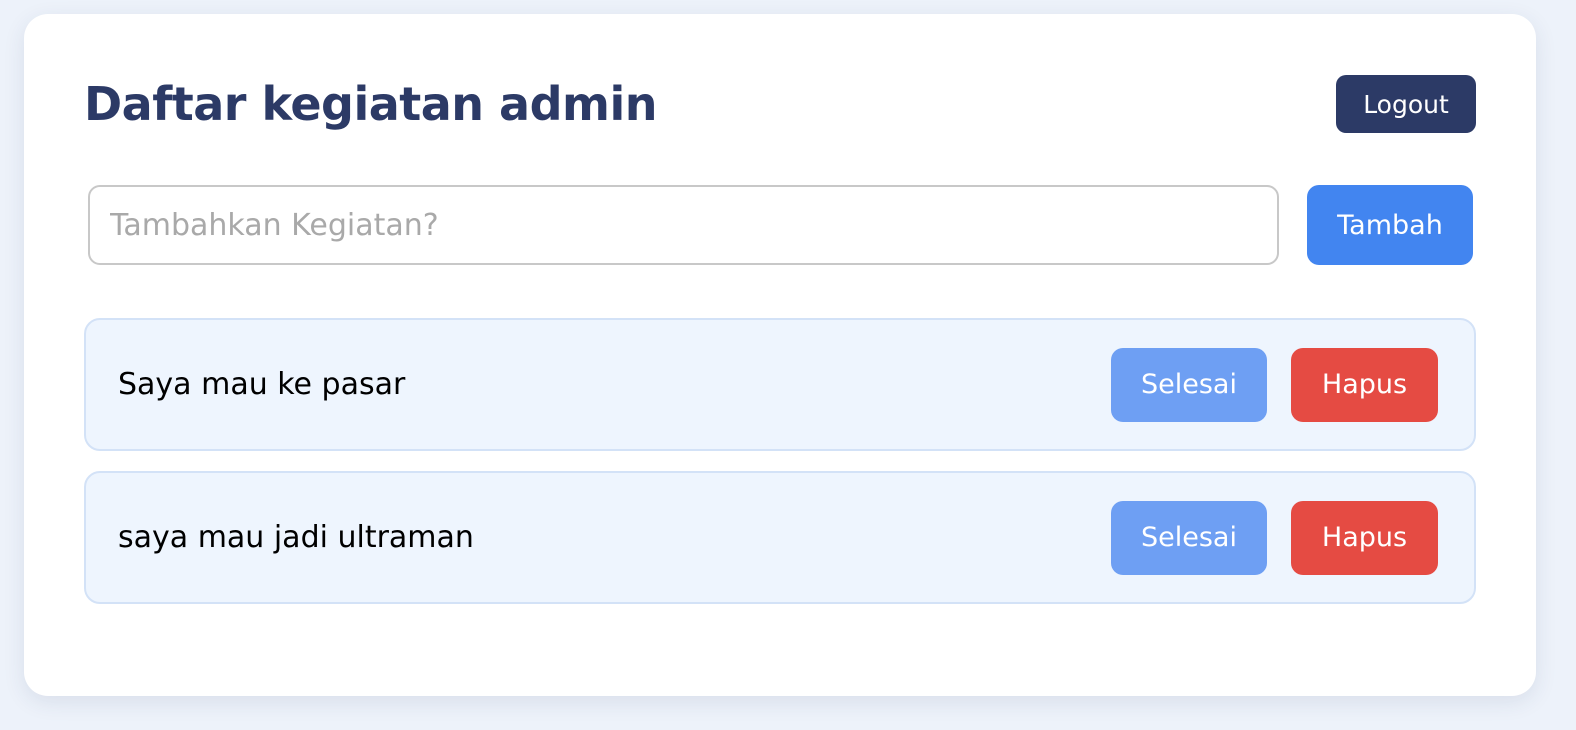 The image size is (1576, 730). Describe the element at coordinates (1406, 104) in the screenshot. I see `logout-button: Logout` at that location.